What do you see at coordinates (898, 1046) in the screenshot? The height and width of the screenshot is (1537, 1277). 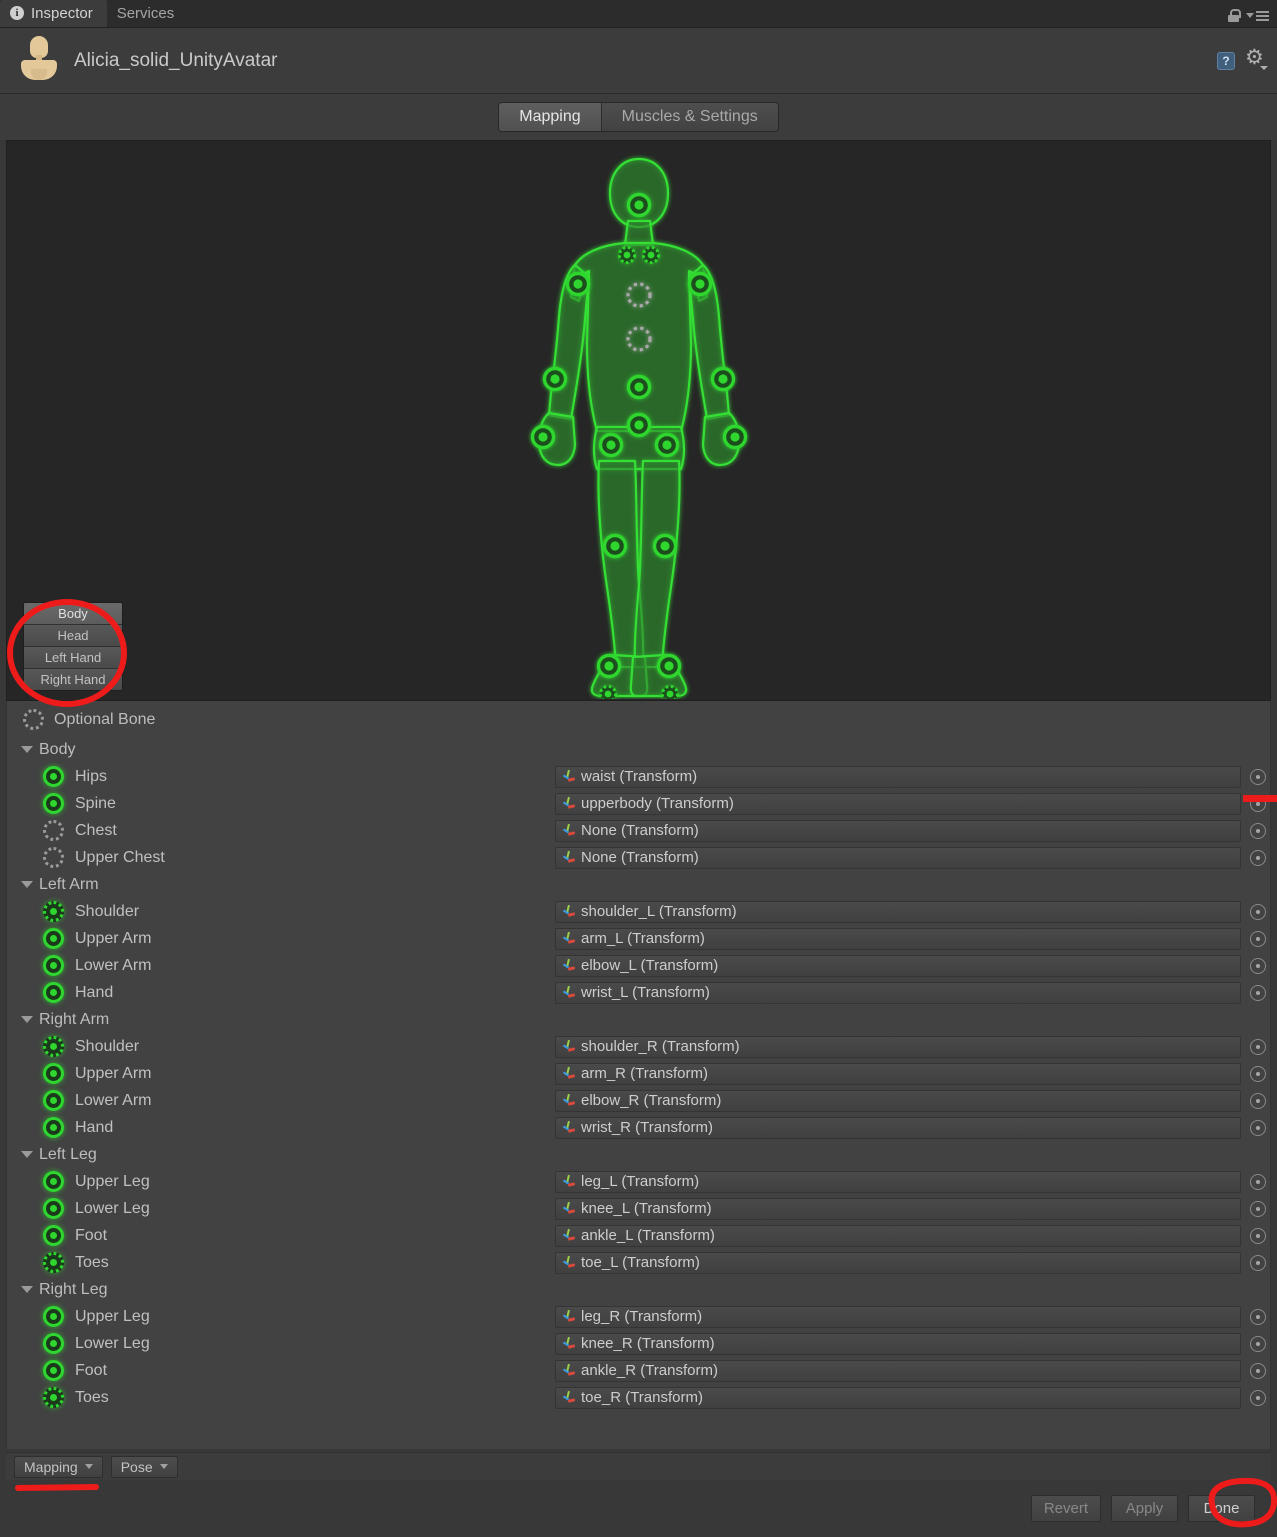 I see `transform-object-field: shoulder_R (Transform)` at bounding box center [898, 1046].